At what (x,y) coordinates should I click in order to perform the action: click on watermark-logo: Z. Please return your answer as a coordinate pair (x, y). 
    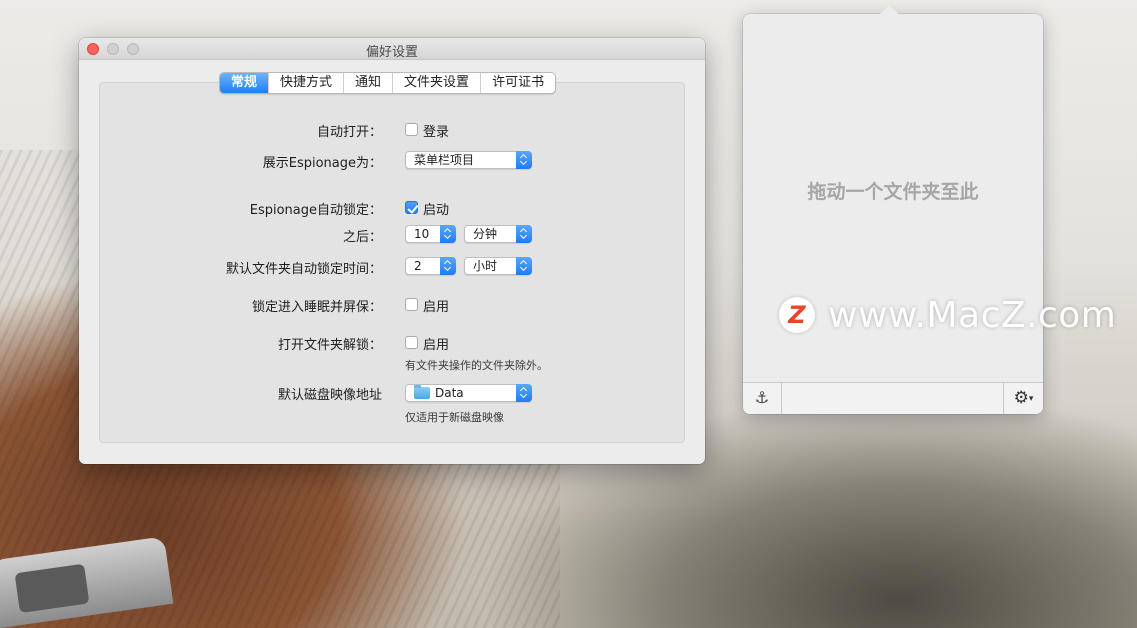
    Looking at the image, I should click on (797, 315).